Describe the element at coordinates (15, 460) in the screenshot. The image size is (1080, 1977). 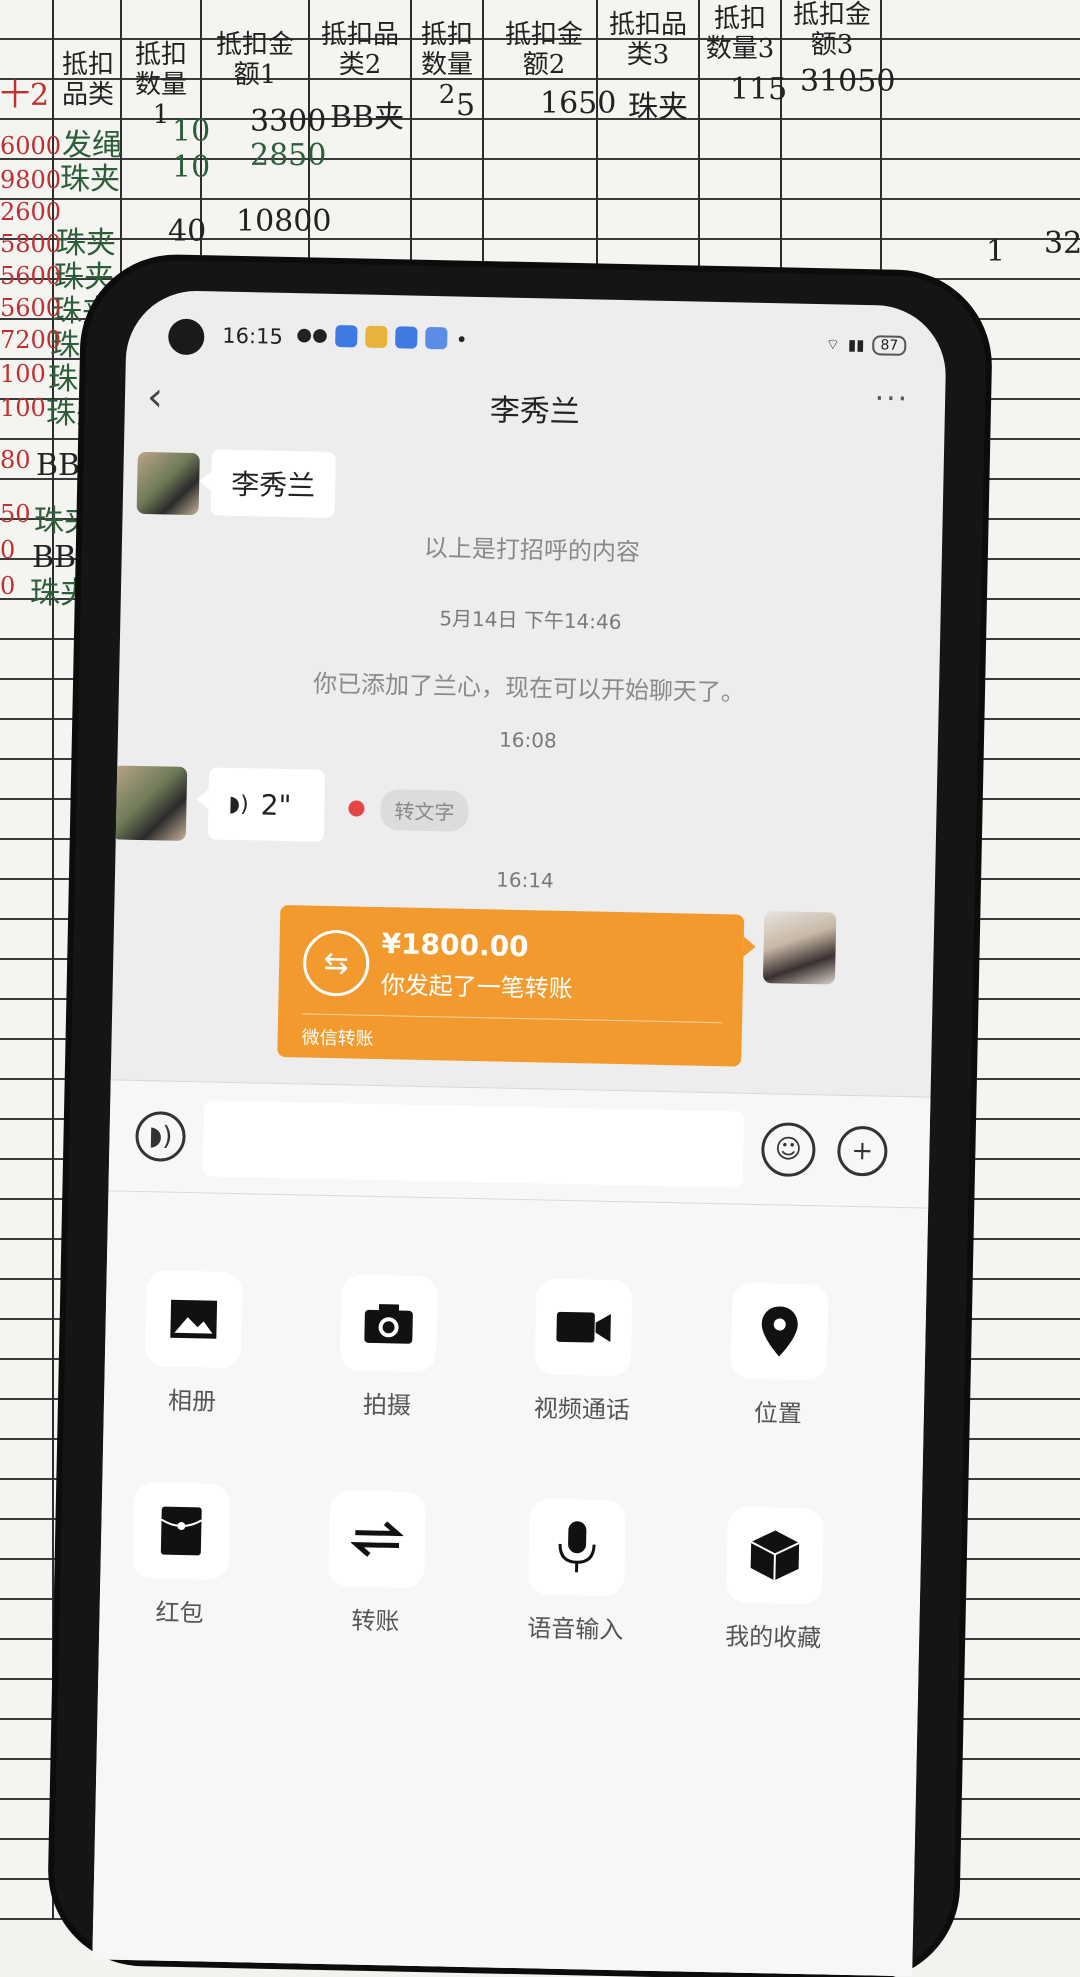
I see `sheet-cell: 80` at that location.